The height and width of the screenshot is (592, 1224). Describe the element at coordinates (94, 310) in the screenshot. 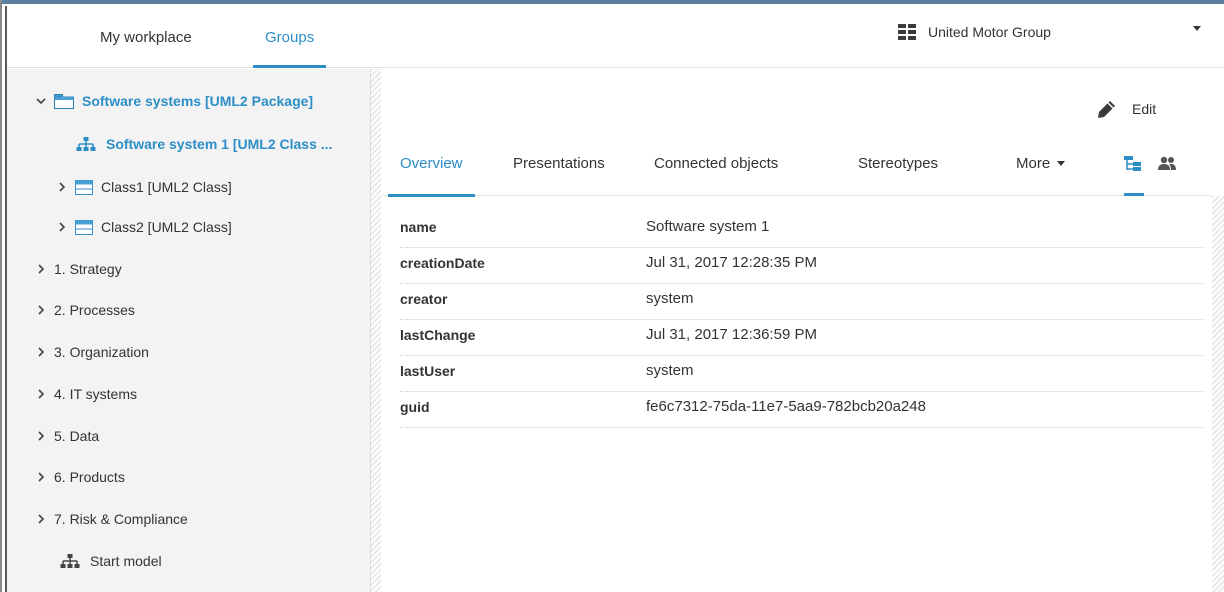

I see `tree-item-label: 2. Processes` at that location.